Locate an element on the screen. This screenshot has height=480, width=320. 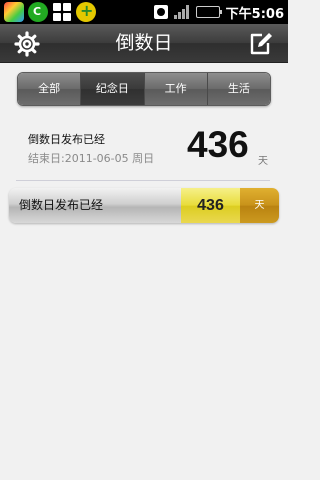
list-item-unit: 天 is located at coordinates (259, 205).